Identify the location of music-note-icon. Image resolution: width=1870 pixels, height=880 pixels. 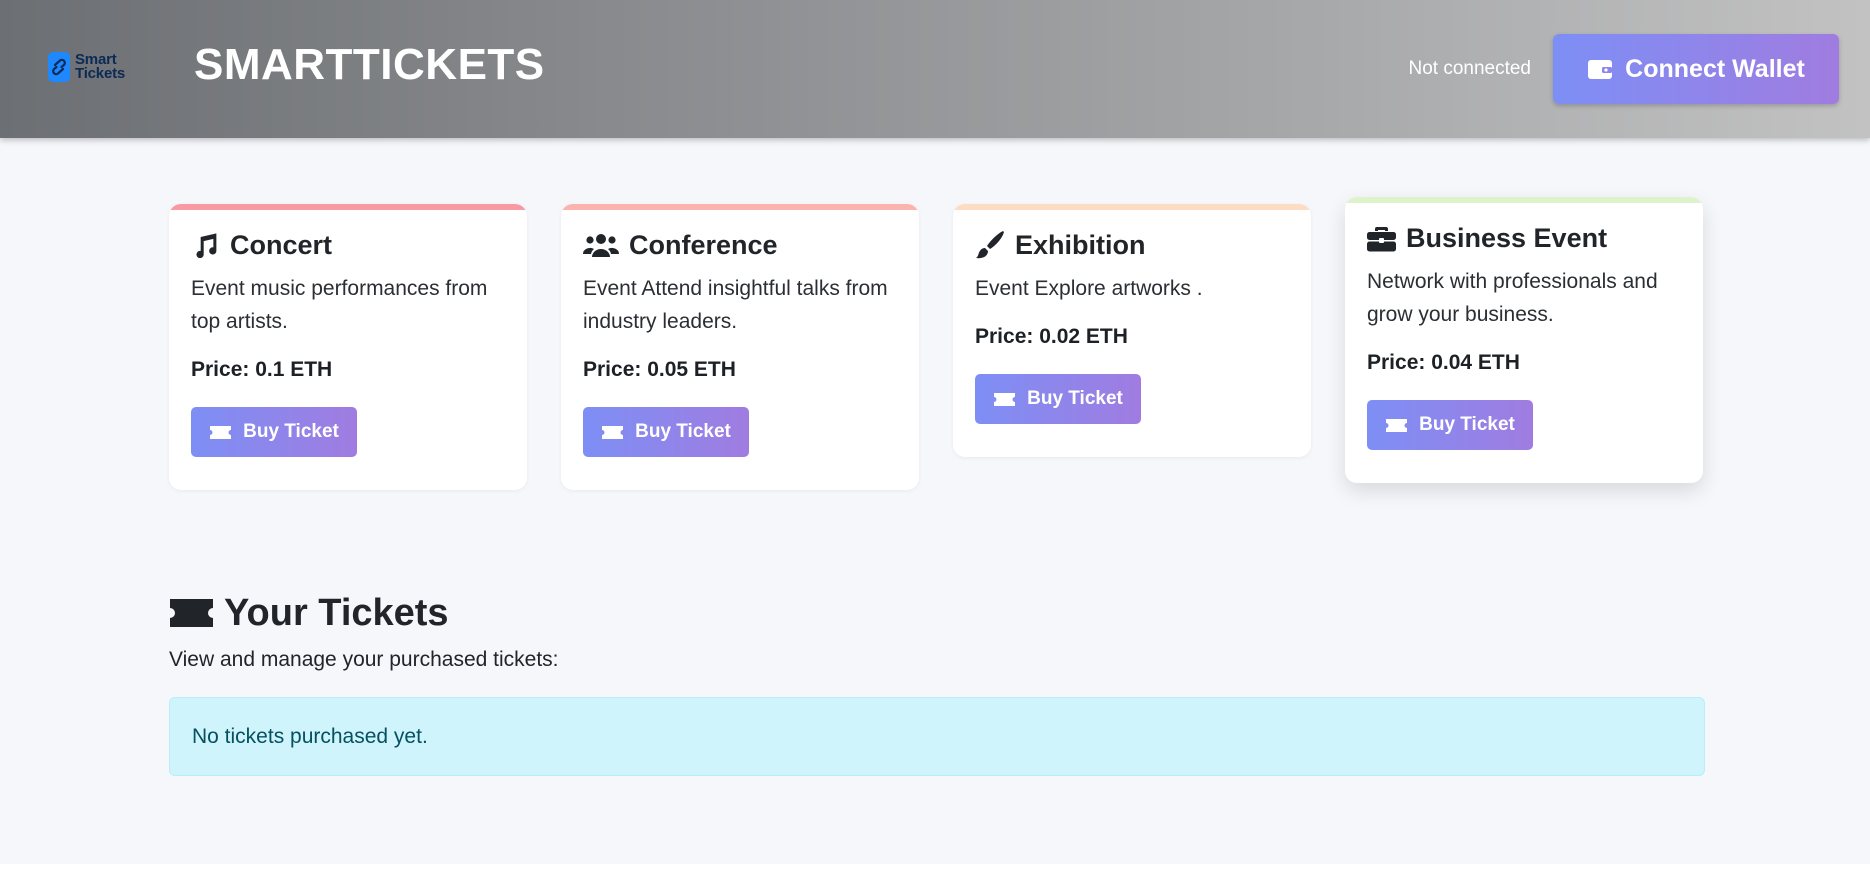
(205, 245).